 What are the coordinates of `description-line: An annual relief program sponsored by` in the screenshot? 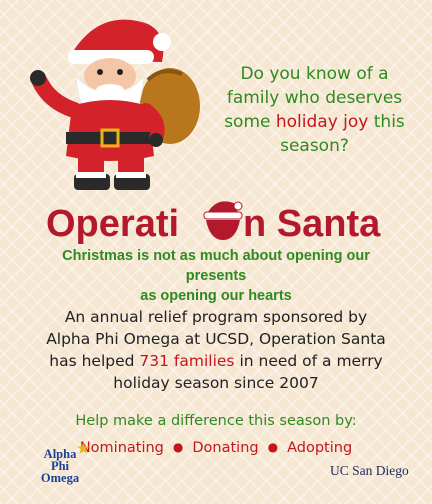 It's located at (216, 317).